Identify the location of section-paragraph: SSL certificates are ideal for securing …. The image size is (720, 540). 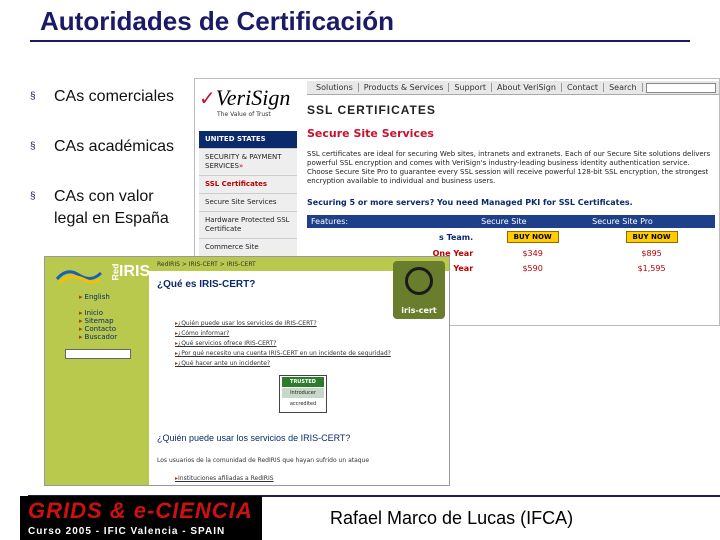
(509, 167).